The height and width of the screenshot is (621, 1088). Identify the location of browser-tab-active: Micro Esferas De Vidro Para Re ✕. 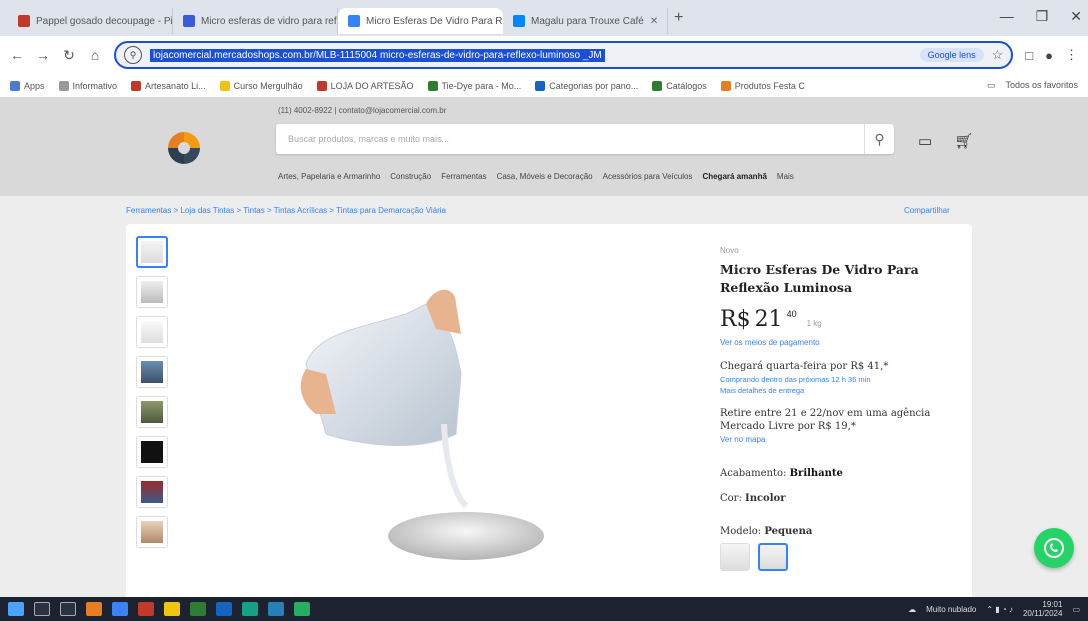
(420, 21).